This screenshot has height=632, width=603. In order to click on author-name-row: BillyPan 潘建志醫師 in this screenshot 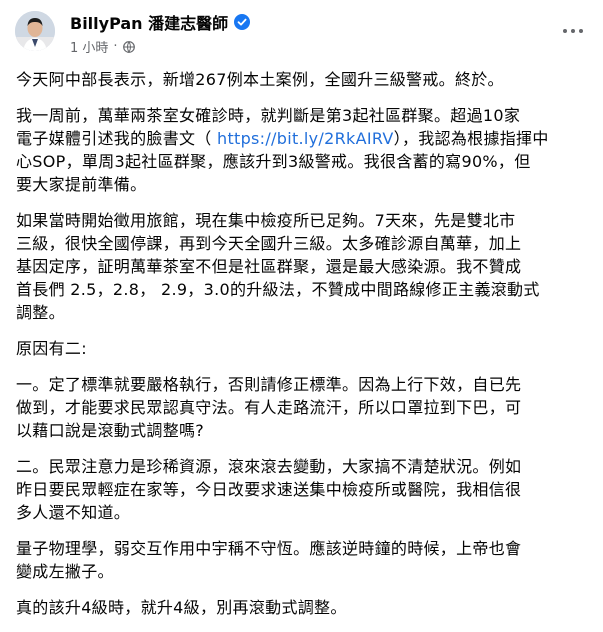, I will do `click(160, 22)`.